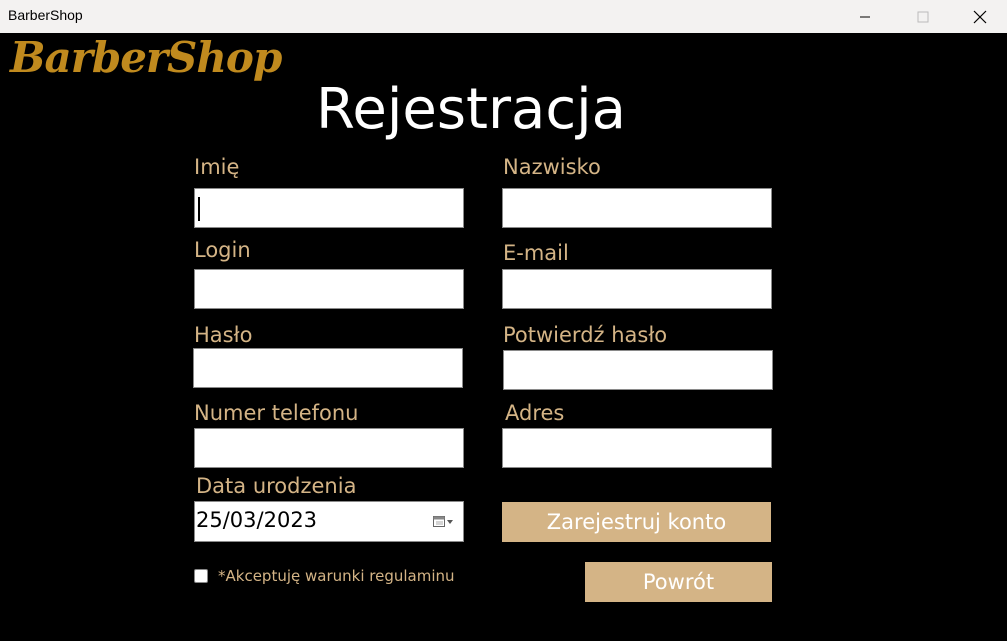  Describe the element at coordinates (276, 413) in the screenshot. I see `telefon-label: Numer telefonu` at that location.